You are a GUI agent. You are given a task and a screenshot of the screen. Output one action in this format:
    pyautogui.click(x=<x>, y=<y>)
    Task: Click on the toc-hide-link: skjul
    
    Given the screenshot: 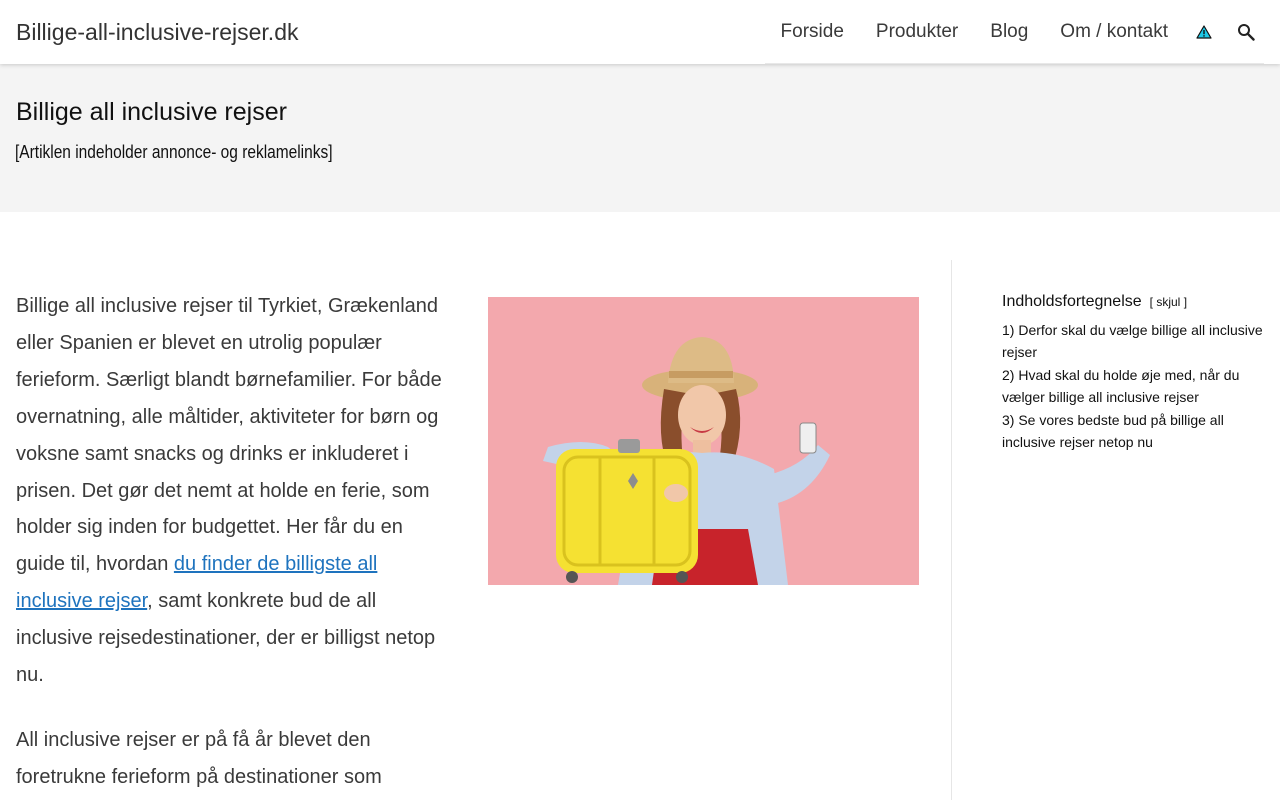 What is the action you would take?
    pyautogui.click(x=1168, y=302)
    